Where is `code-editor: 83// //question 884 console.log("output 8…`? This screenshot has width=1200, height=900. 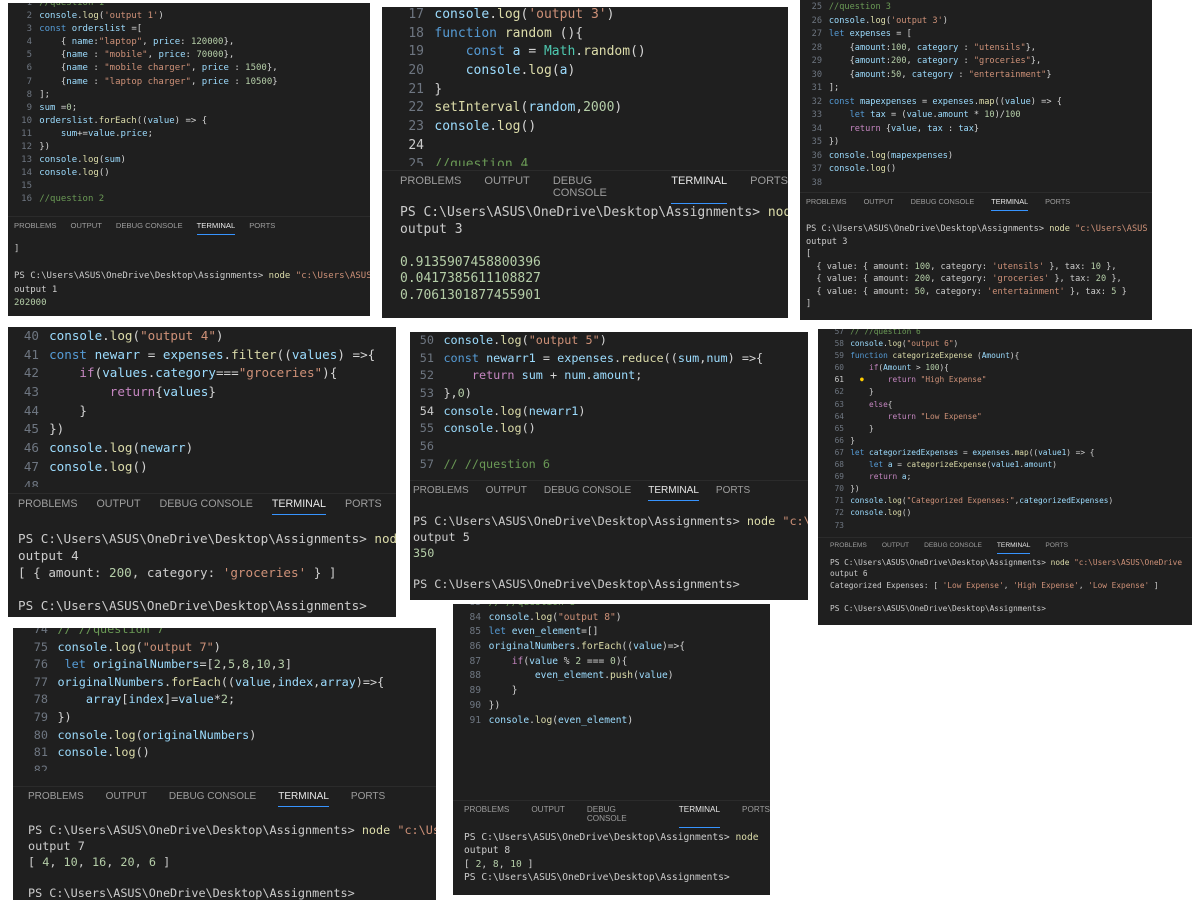
code-editor: 83// //question 884 console.log("output 8… is located at coordinates (611, 689).